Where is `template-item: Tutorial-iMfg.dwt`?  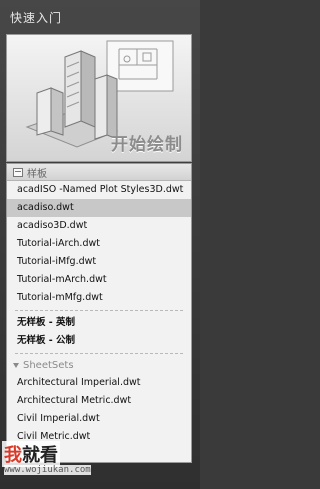 template-item: Tutorial-iMfg.dwt is located at coordinates (99, 262).